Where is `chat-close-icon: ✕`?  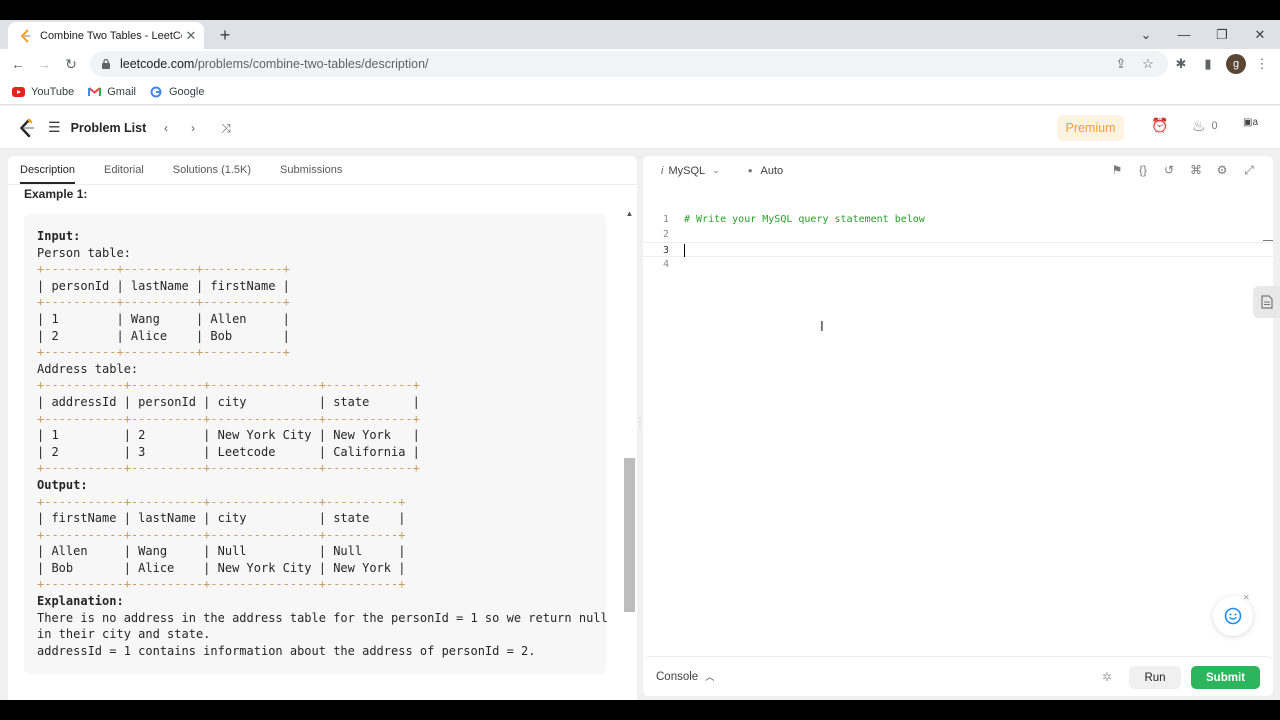 chat-close-icon: ✕ is located at coordinates (1248, 598).